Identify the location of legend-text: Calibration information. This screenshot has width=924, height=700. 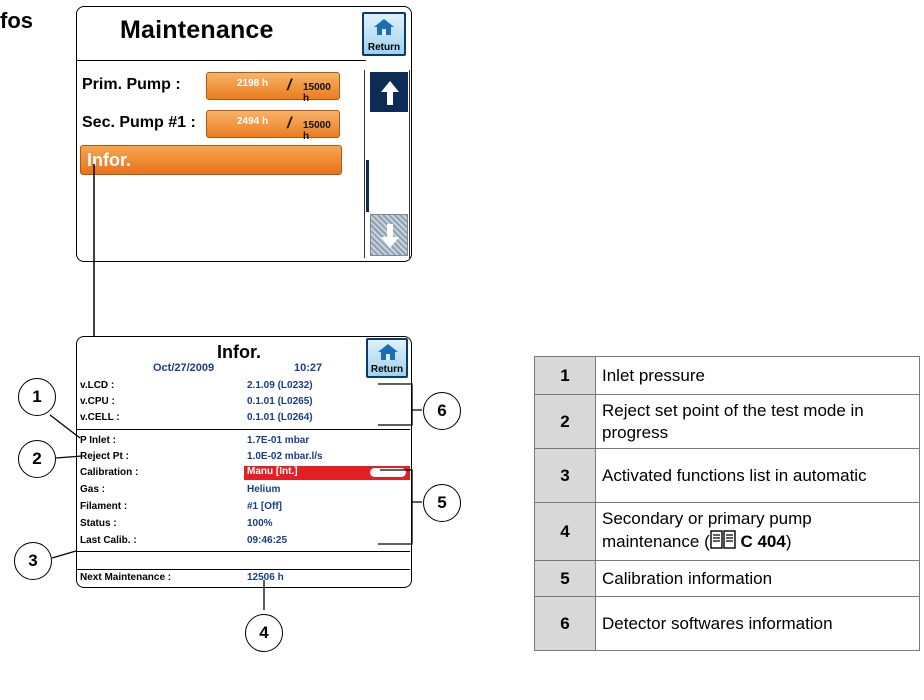
(757, 578).